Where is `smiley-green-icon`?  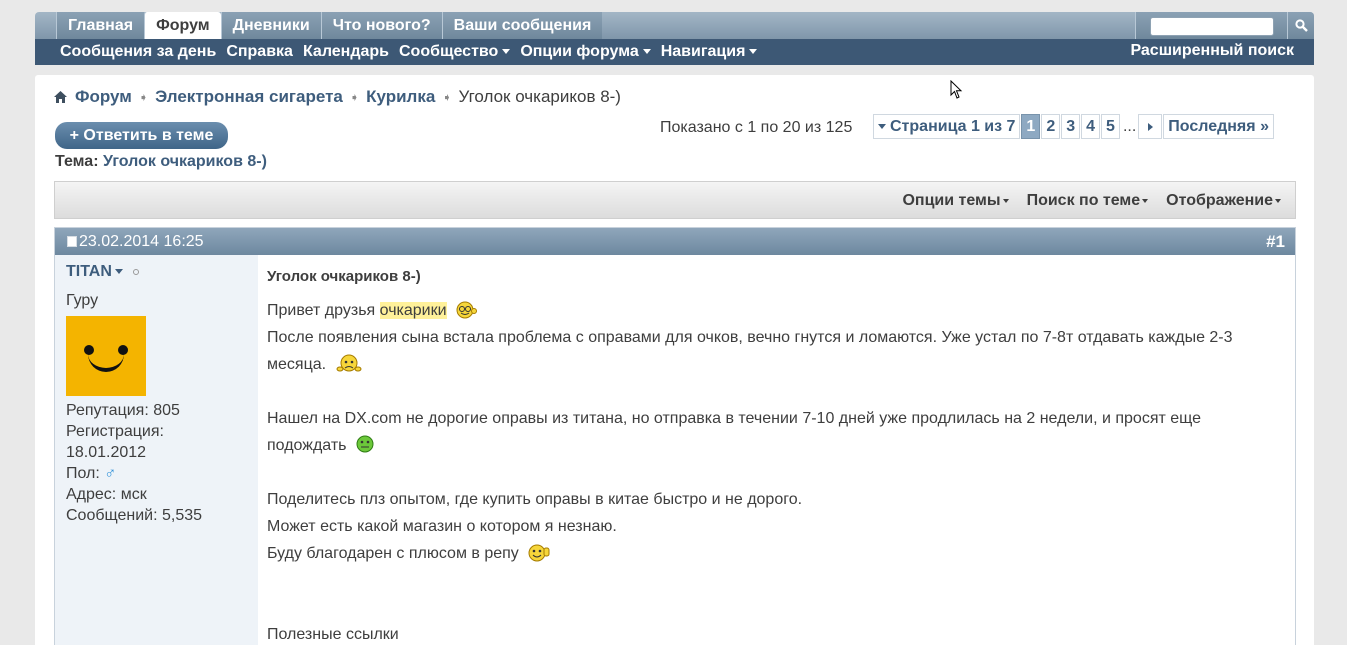 smiley-green-icon is located at coordinates (365, 444).